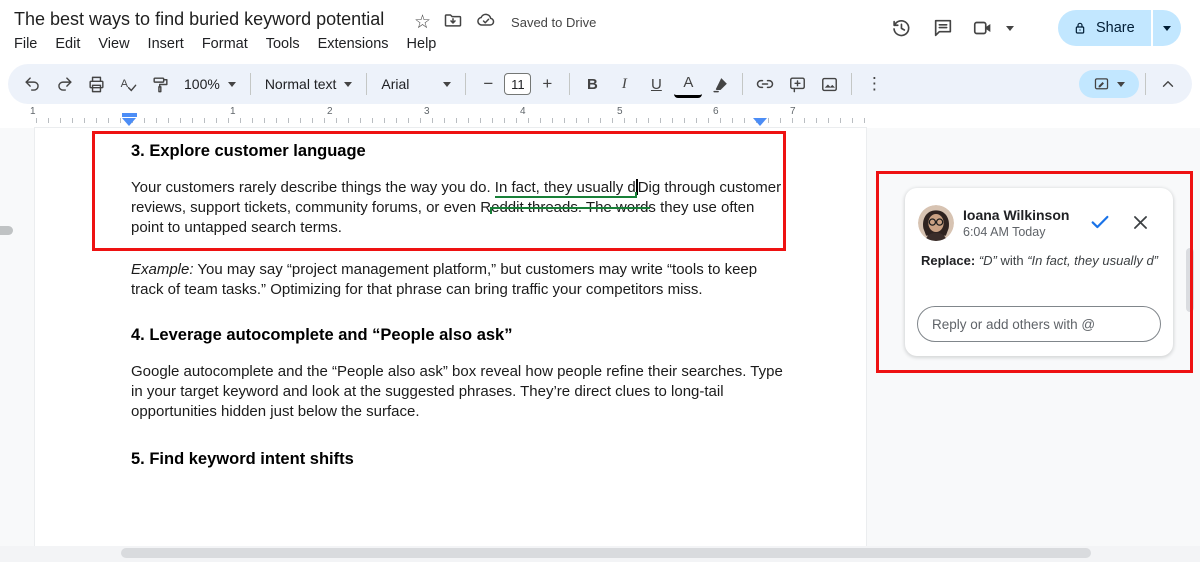 The image size is (1200, 562). I want to click on editing-mode-button, so click(1109, 84).